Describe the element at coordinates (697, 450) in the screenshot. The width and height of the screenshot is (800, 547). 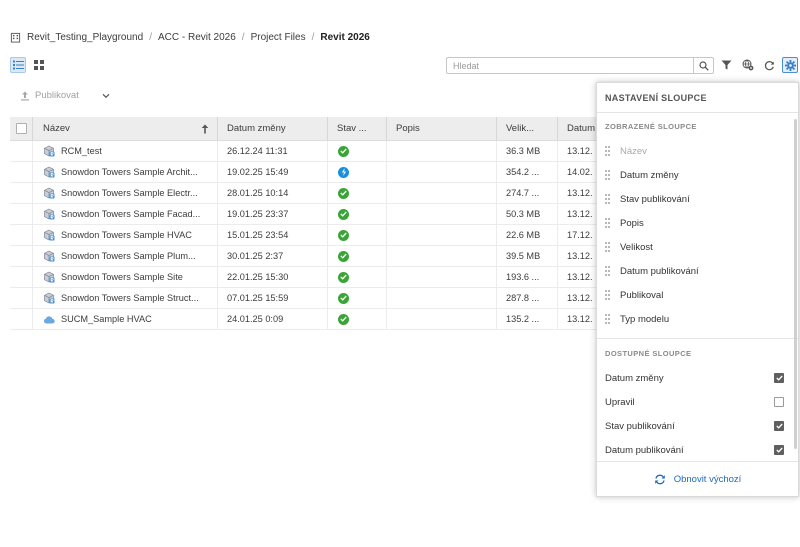
I see `available-column-item: Datum publikování` at that location.